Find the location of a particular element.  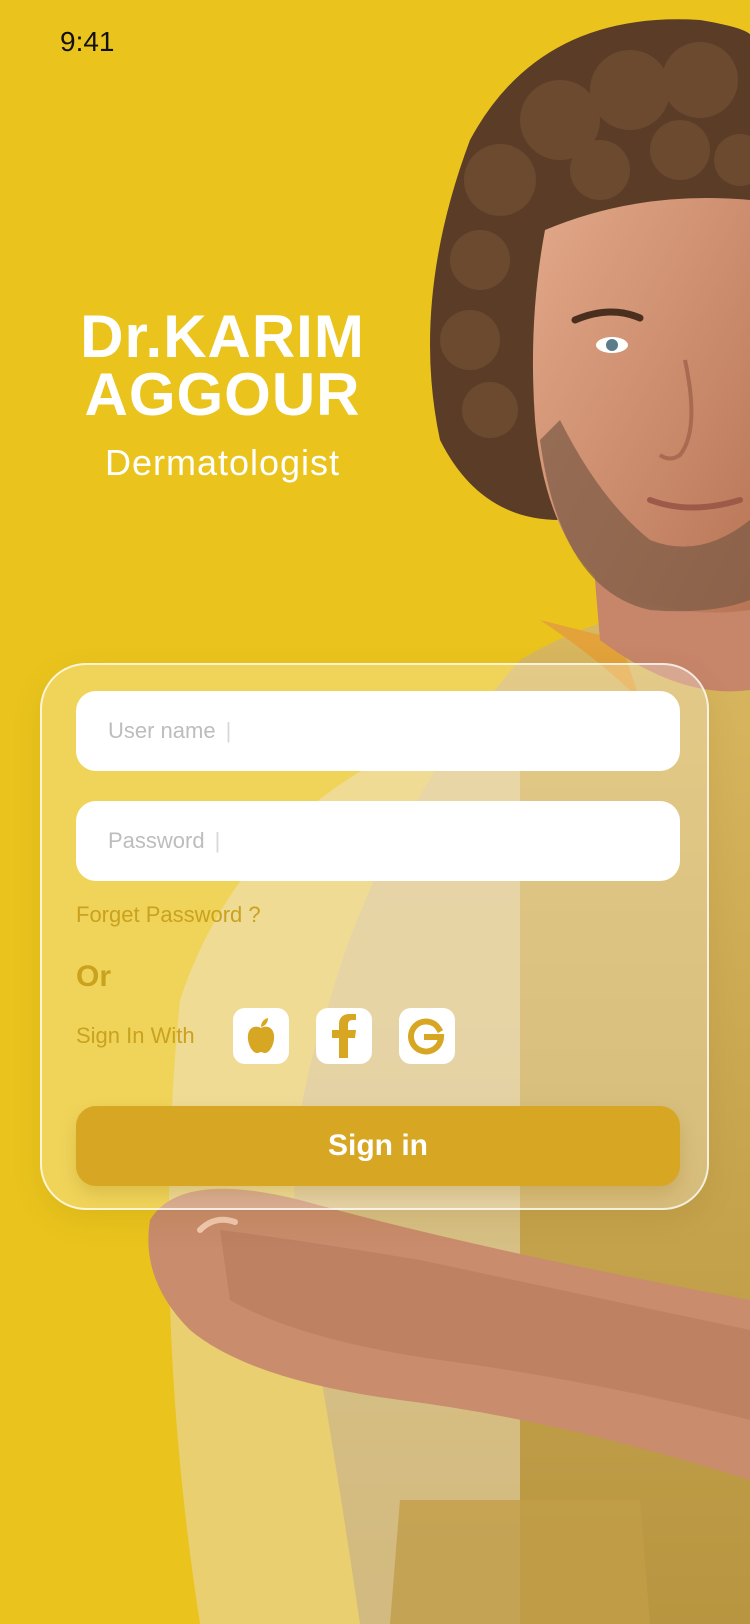

facebook-icon is located at coordinates (344, 1036).